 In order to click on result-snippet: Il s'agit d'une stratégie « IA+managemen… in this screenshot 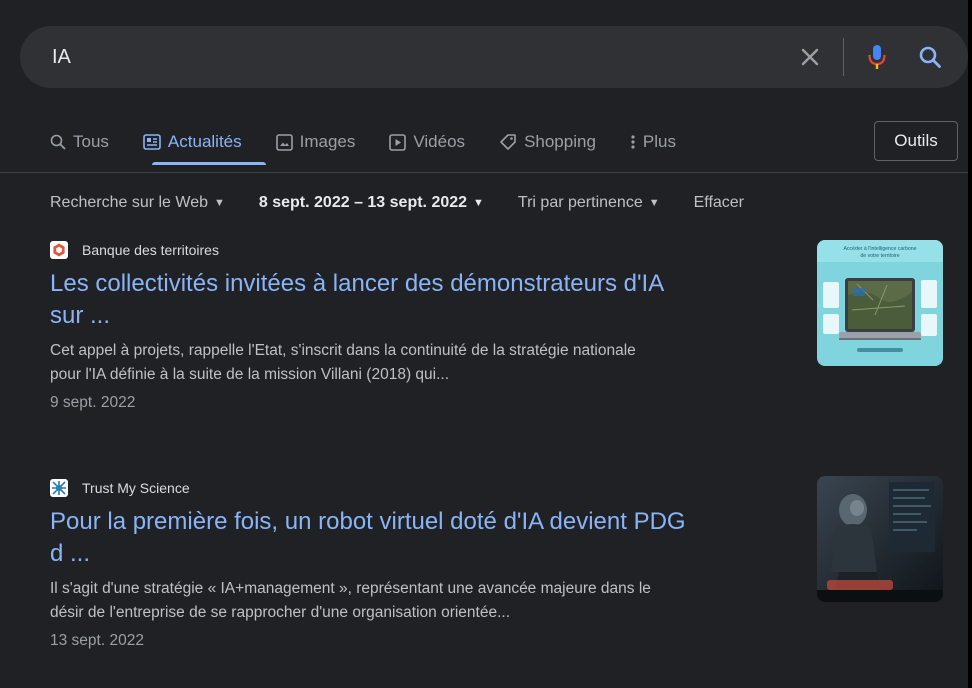, I will do `click(425, 601)`.